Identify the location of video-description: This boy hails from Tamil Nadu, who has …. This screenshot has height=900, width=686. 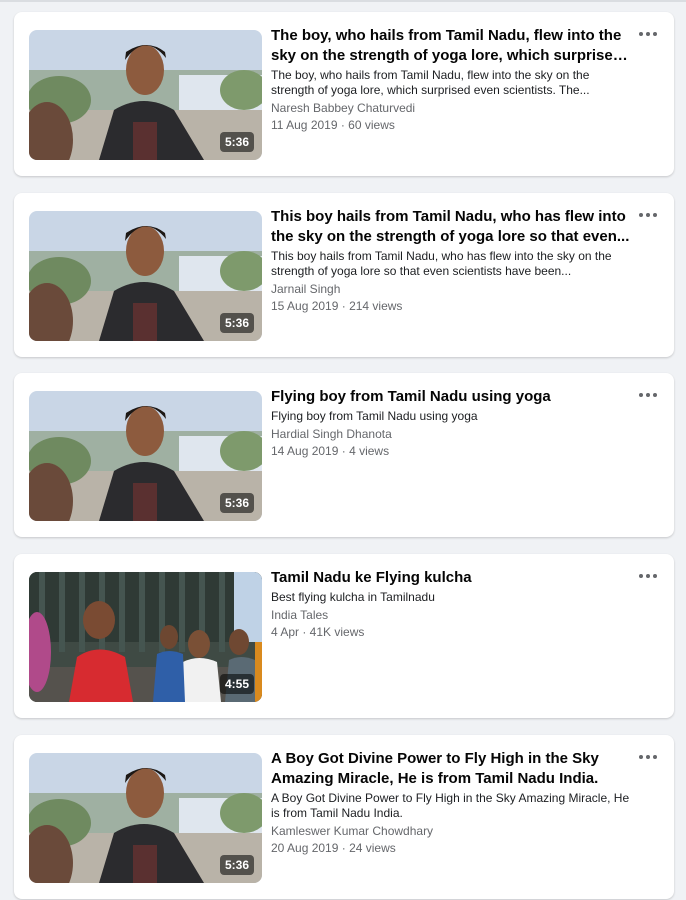
(441, 263).